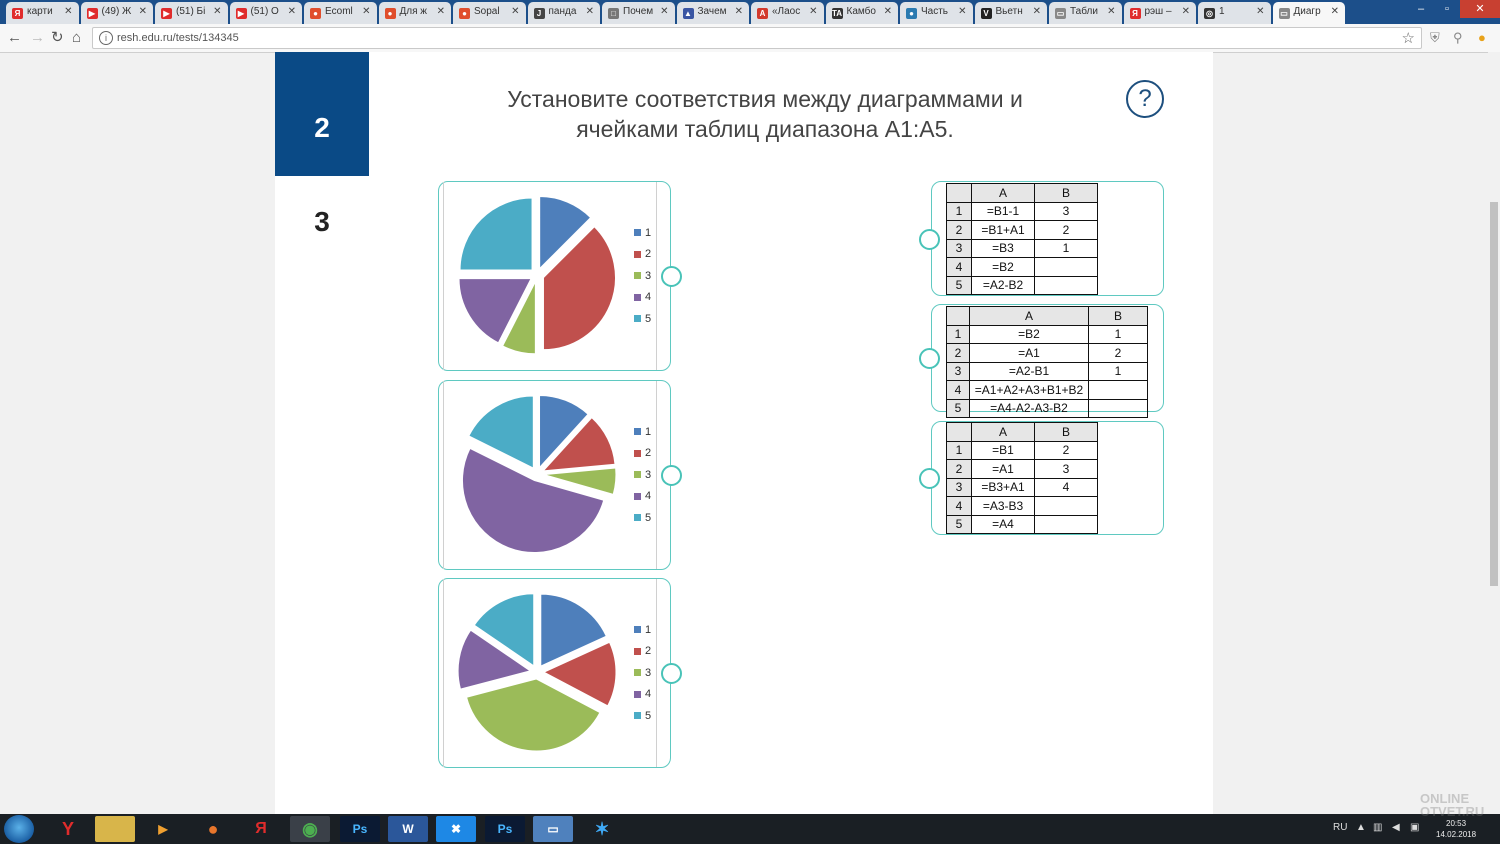  I want to click on word-icon: W, so click(408, 829).